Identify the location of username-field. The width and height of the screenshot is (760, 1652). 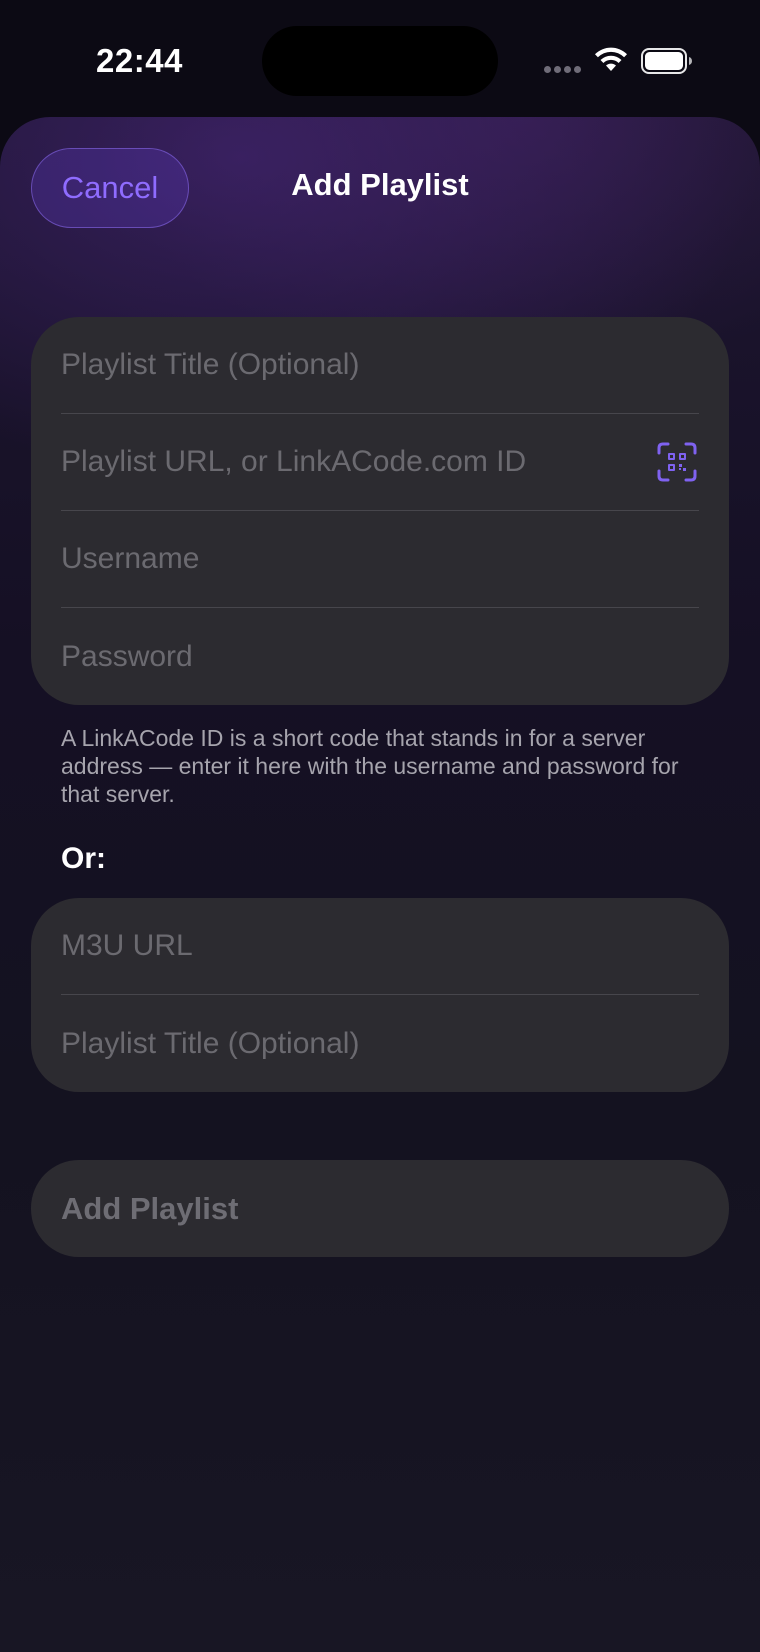
(380, 559).